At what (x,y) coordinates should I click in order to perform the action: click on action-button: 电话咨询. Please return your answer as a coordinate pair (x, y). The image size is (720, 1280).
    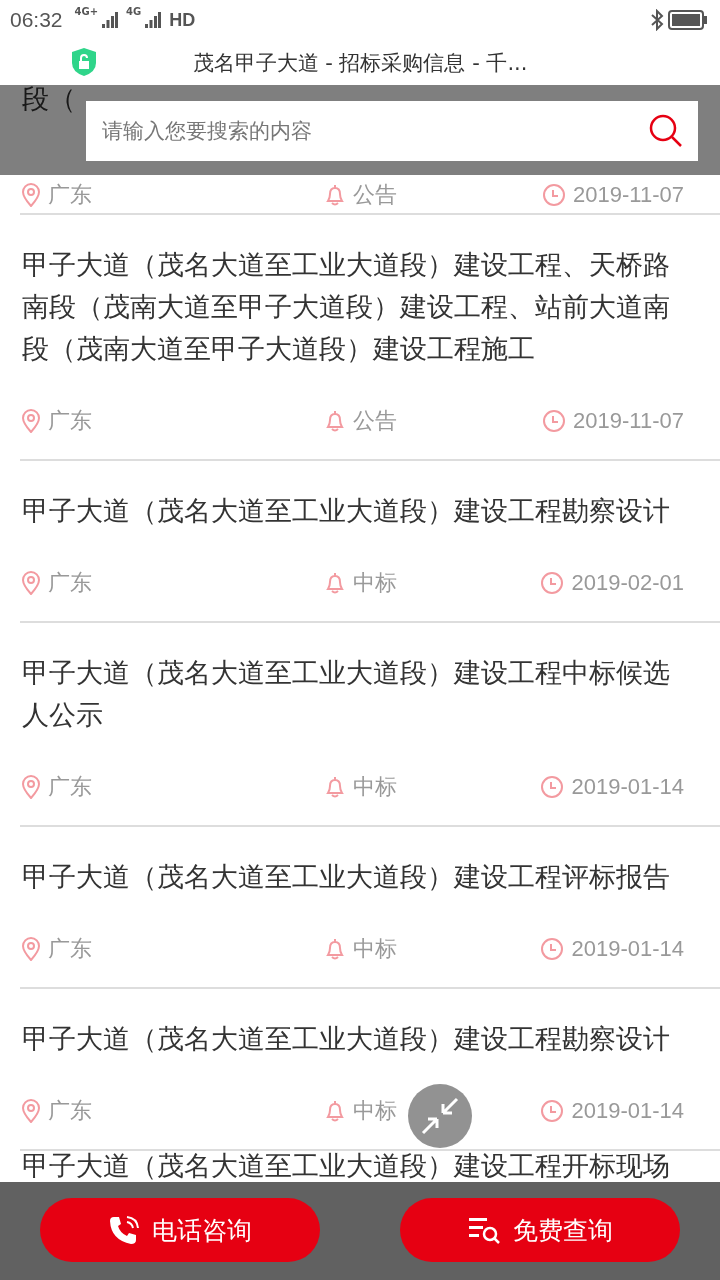
    Looking at the image, I should click on (180, 1230).